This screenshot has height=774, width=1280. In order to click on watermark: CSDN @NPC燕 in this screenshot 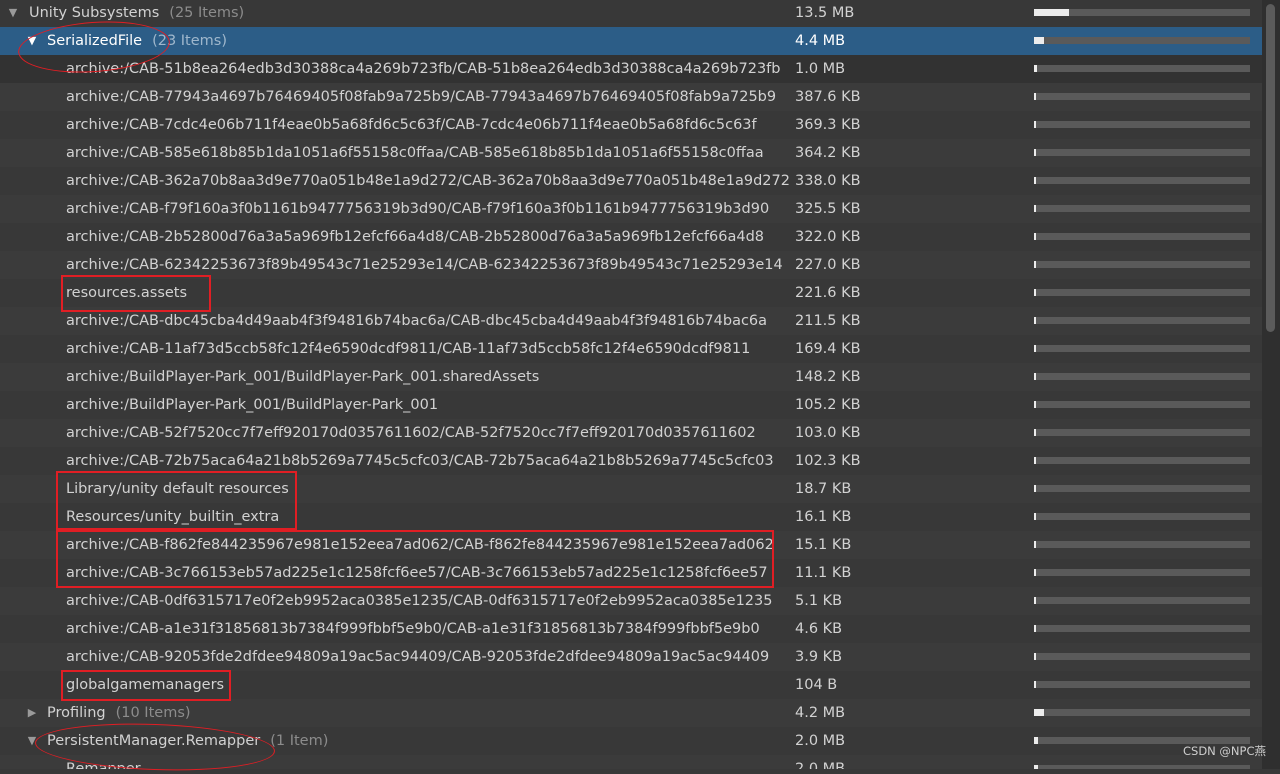, I will do `click(1224, 751)`.